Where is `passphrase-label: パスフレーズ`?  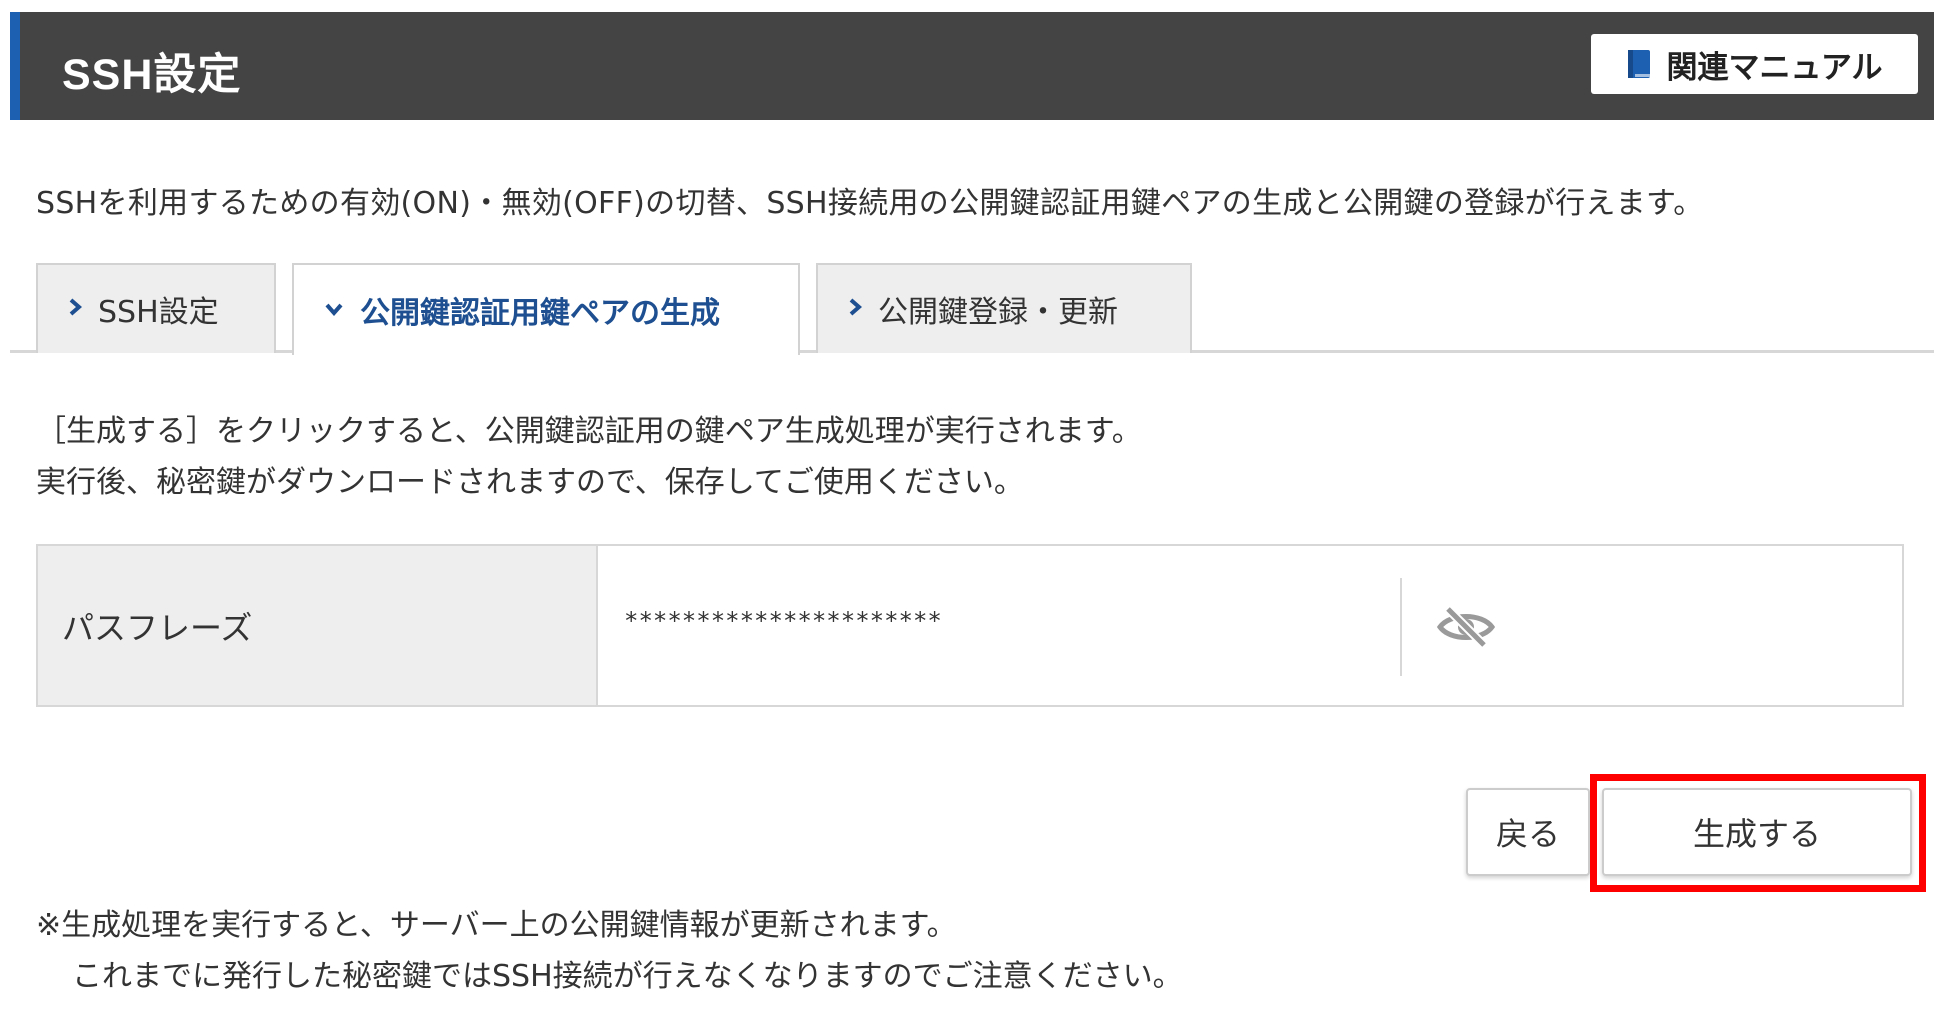
passphrase-label: パスフレーズ is located at coordinates (157, 627).